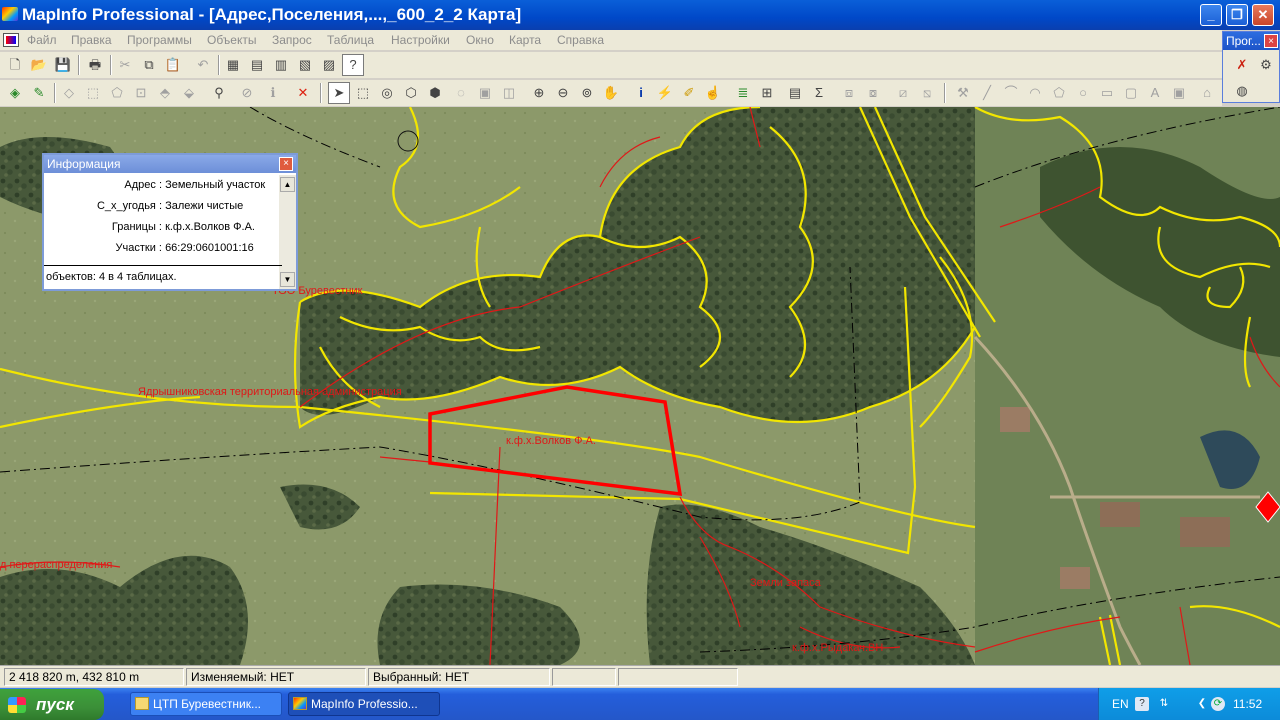 This screenshot has height=720, width=1280. What do you see at coordinates (1237, 15) in the screenshot?
I see `restore-button: ❐` at bounding box center [1237, 15].